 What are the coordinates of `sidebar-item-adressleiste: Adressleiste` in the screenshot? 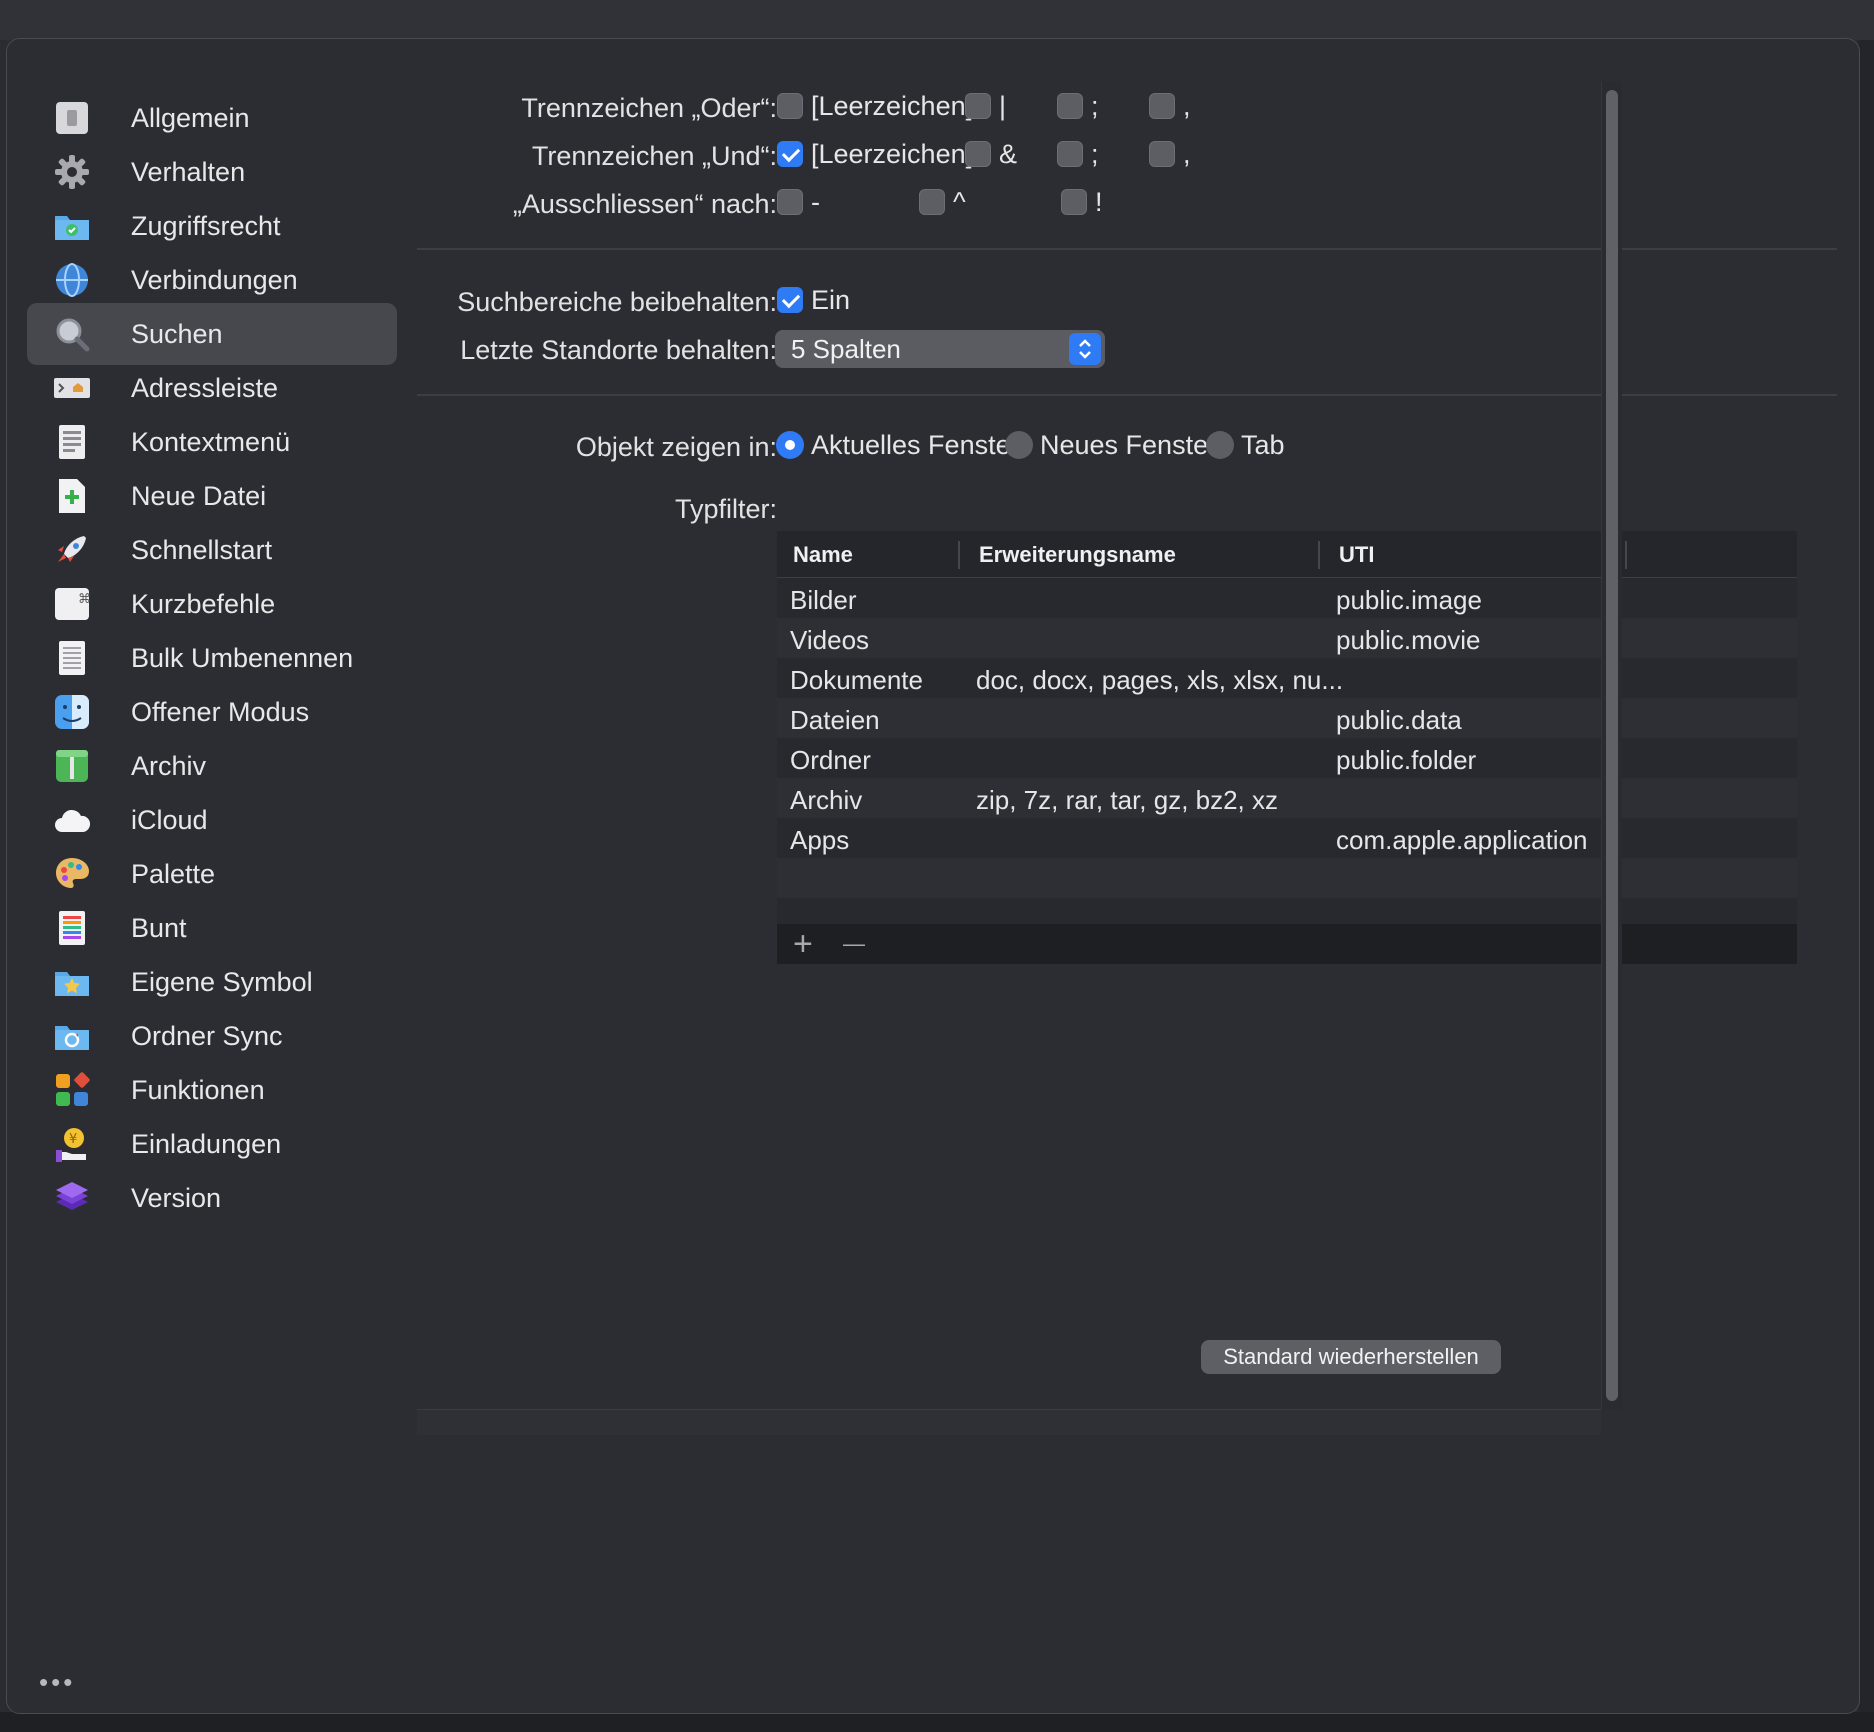 It's located at (212, 388).